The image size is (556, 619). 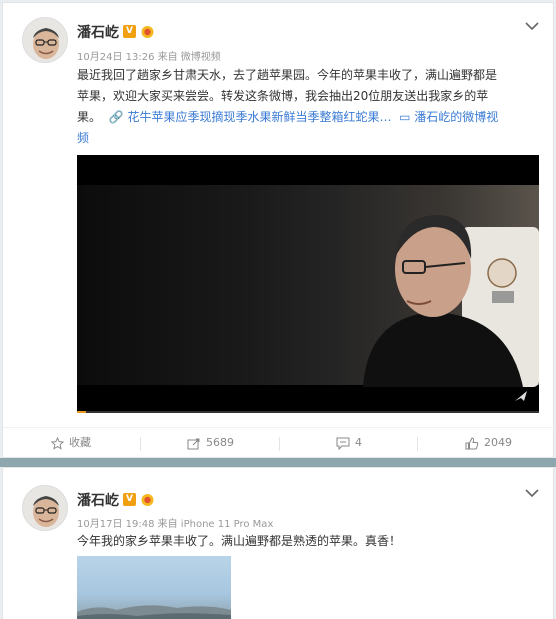 What do you see at coordinates (472, 442) in the screenshot?
I see `like-icon` at bounding box center [472, 442].